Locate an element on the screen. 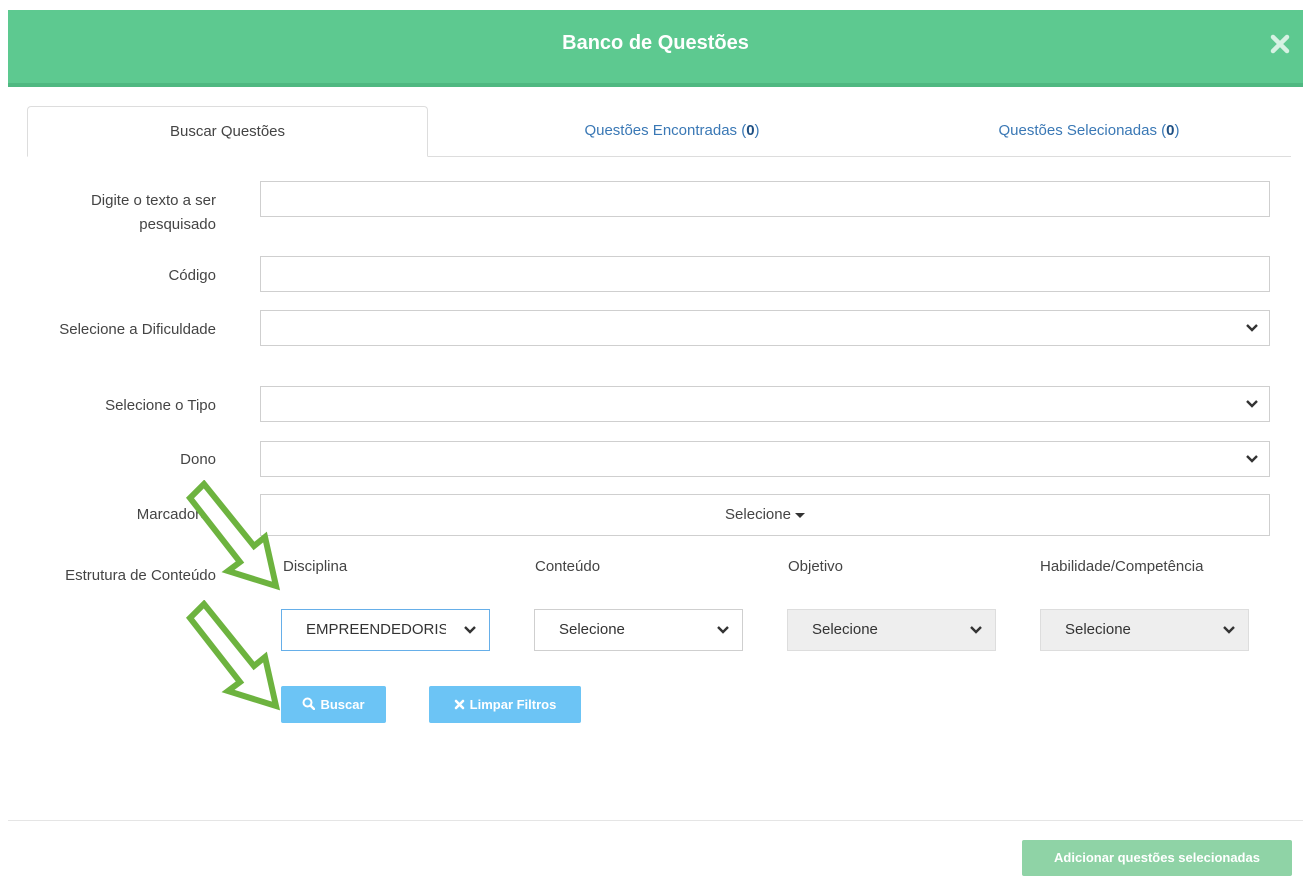  owner-select is located at coordinates (765, 459).